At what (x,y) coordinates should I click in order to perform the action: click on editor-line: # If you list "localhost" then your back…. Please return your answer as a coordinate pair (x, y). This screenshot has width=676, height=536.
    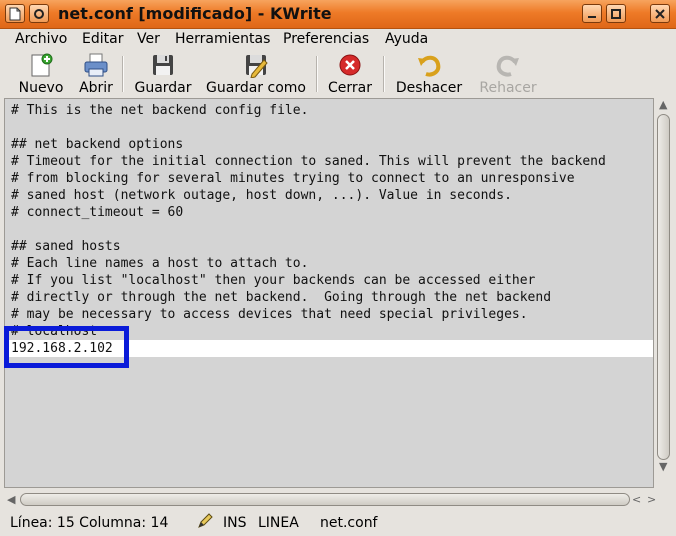
    Looking at the image, I should click on (273, 280).